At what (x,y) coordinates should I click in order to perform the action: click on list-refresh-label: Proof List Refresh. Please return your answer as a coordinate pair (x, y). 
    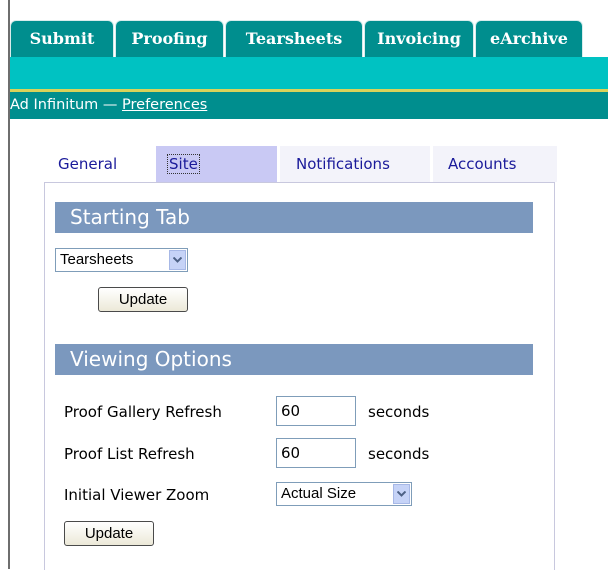
    Looking at the image, I should click on (129, 454).